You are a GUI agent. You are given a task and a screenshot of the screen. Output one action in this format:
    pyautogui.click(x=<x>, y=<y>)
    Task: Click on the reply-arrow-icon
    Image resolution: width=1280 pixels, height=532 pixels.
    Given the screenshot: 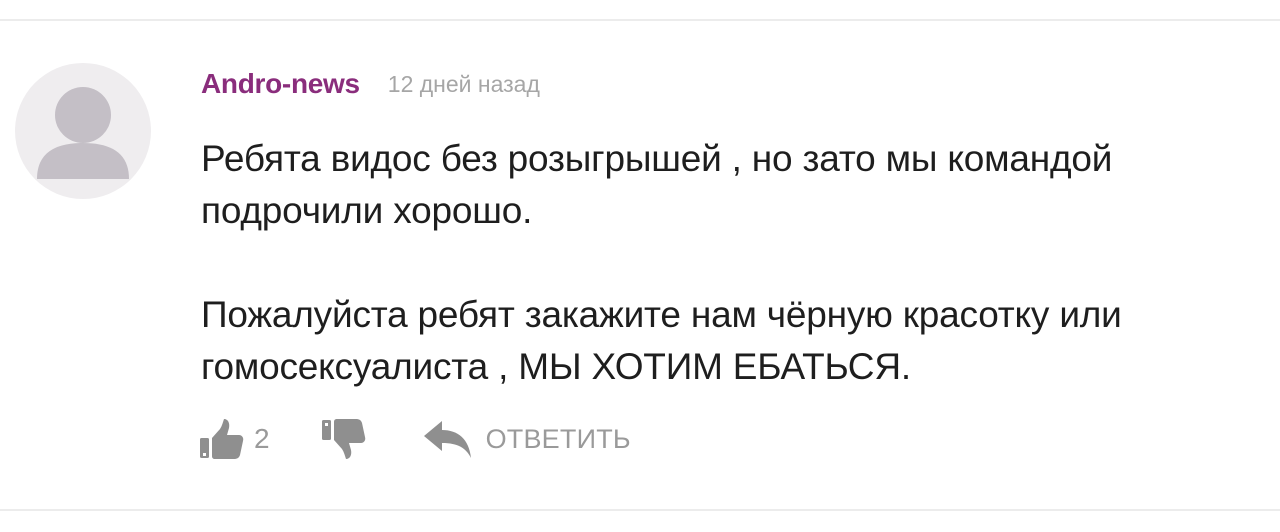 What is the action you would take?
    pyautogui.click(x=447, y=439)
    